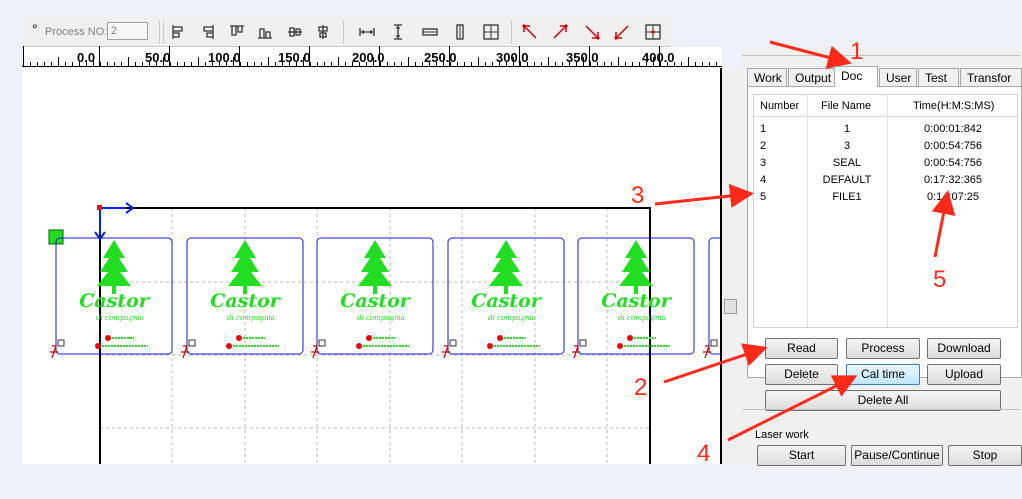 Image resolution: width=1022 pixels, height=499 pixels. I want to click on origin-topleft-icon, so click(530, 32).